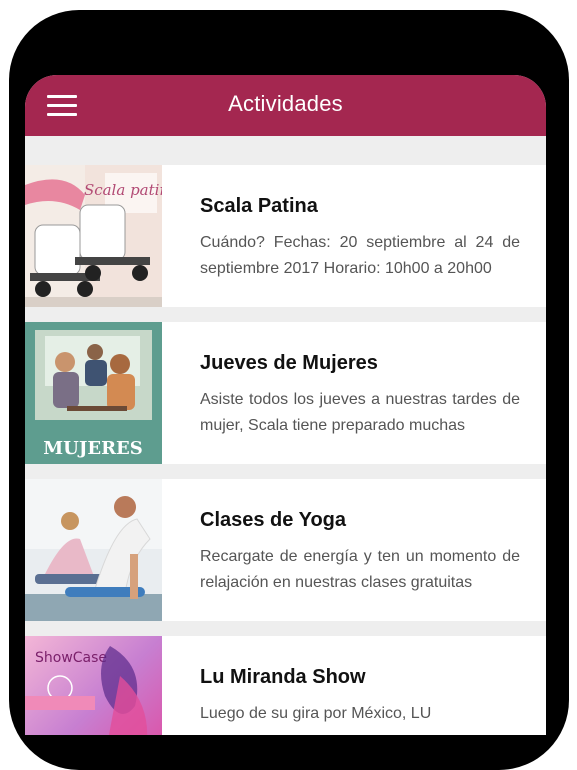 Image resolution: width=577 pixels, height=770 pixels. Describe the element at coordinates (259, 206) in the screenshot. I see `activity-title: Scala Patina` at that location.